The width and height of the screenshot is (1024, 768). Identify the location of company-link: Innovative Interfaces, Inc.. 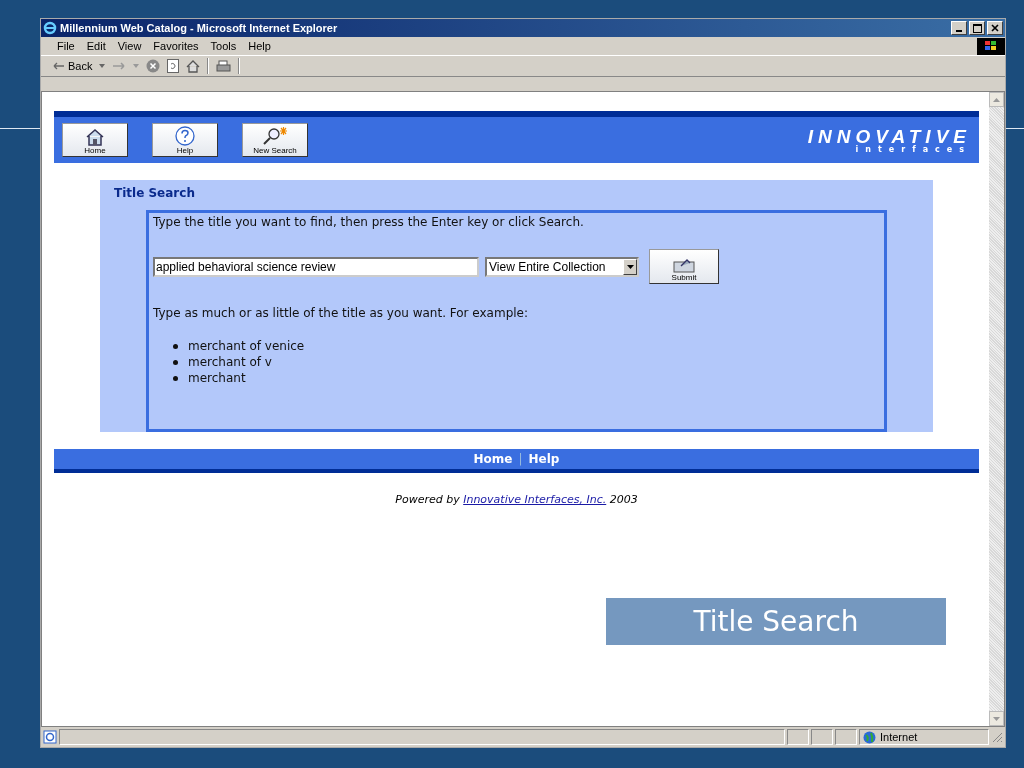
(535, 499).